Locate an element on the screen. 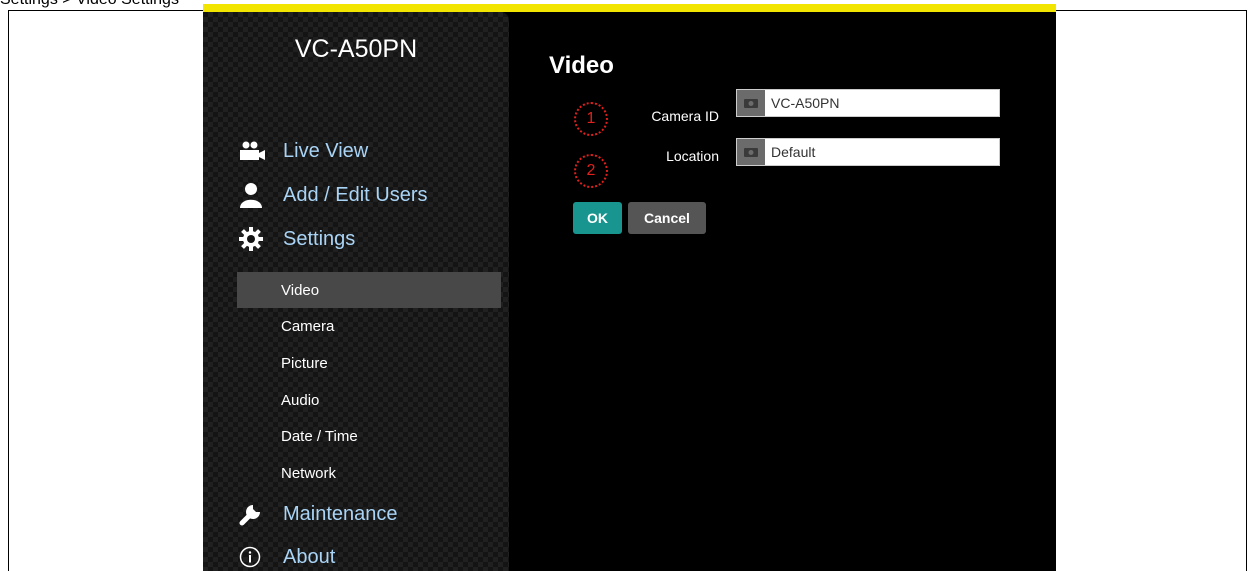 Image resolution: width=1254 pixels, height=571 pixels. cancel-button: Cancel is located at coordinates (667, 218).